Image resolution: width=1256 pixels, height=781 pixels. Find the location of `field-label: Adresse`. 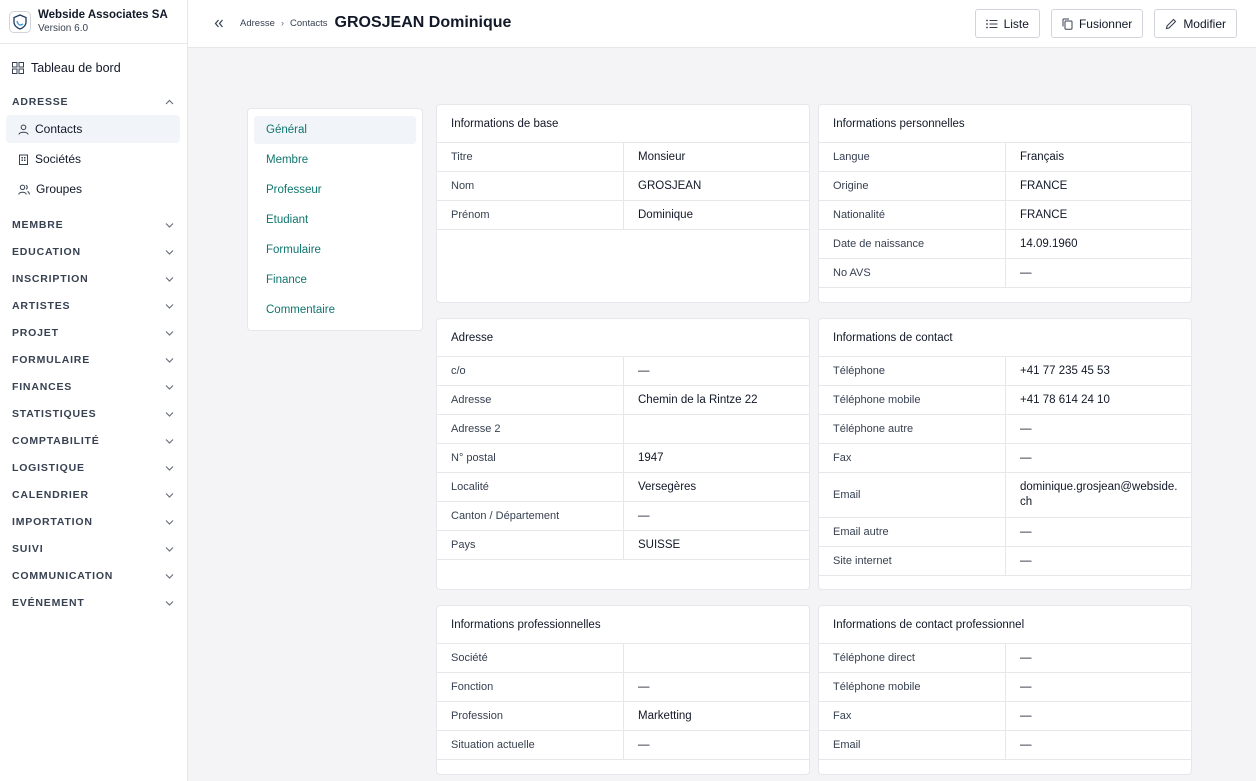

field-label: Adresse is located at coordinates (530, 400).